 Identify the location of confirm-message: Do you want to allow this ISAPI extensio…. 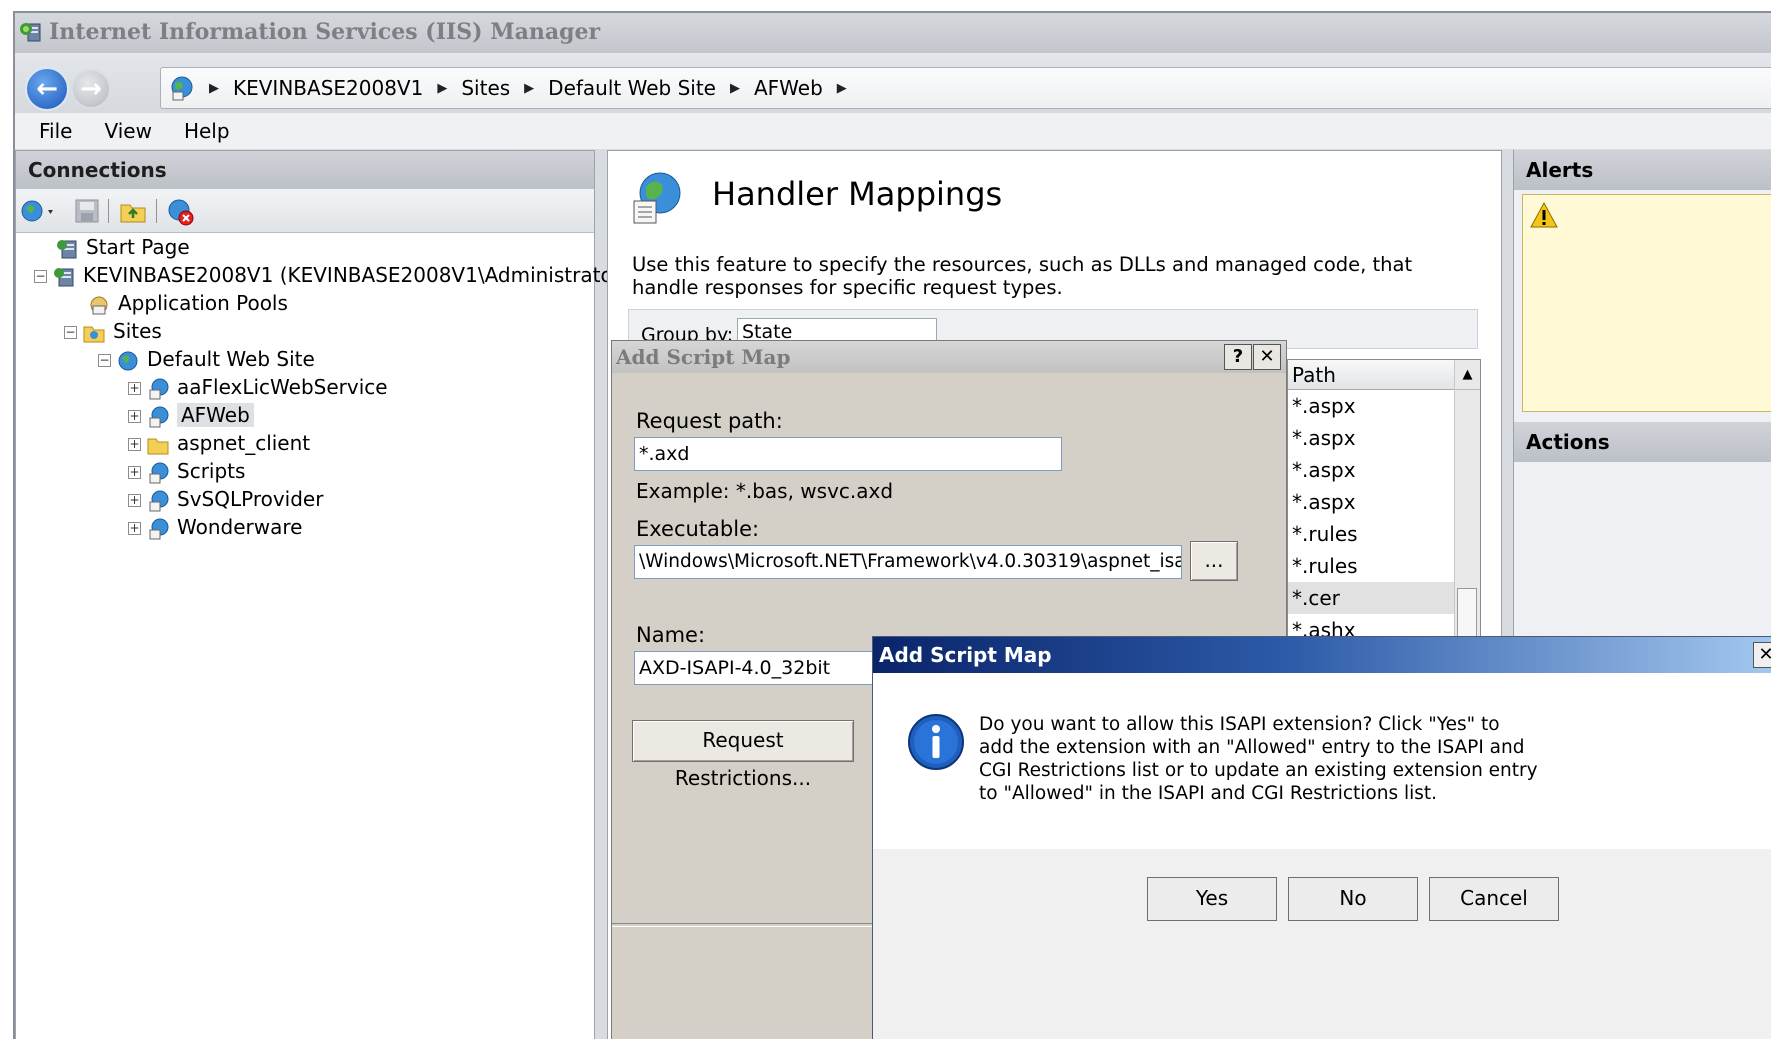
(1258, 759).